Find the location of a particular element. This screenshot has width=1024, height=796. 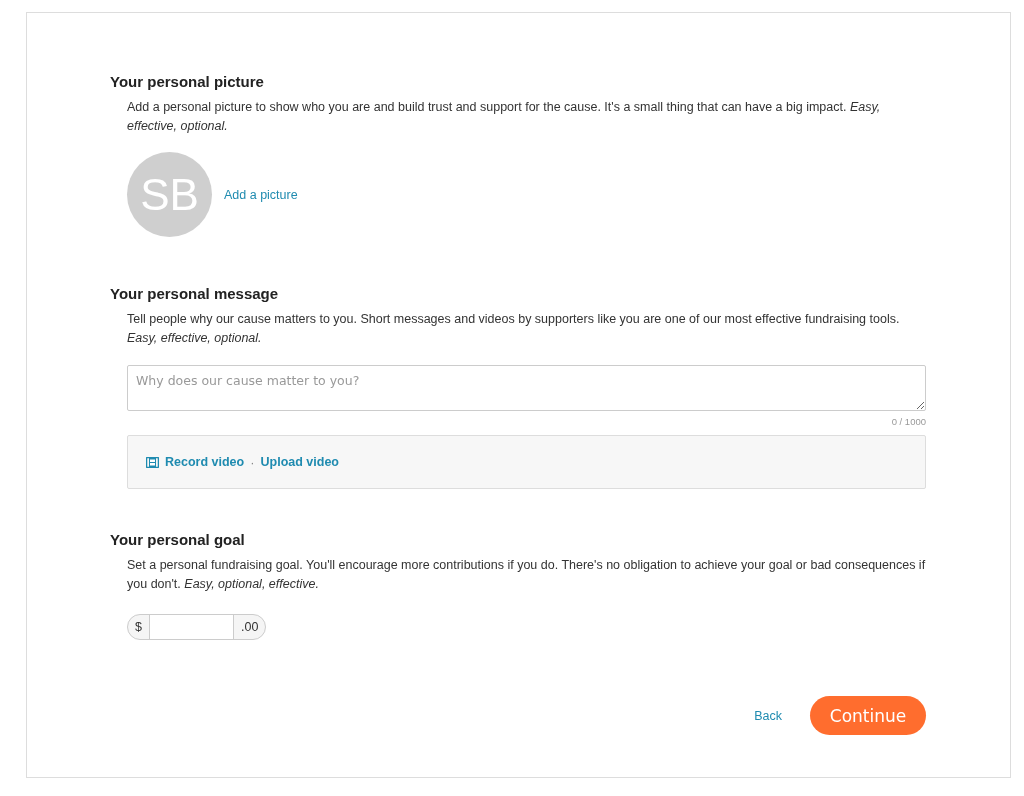

section-description: Set a personal fundraising goal. You'll encourage more contributions if you do. There's no obligation to achieve your goal or bad consequences if you don't. Easy, optional, effective. is located at coordinates (526, 575).